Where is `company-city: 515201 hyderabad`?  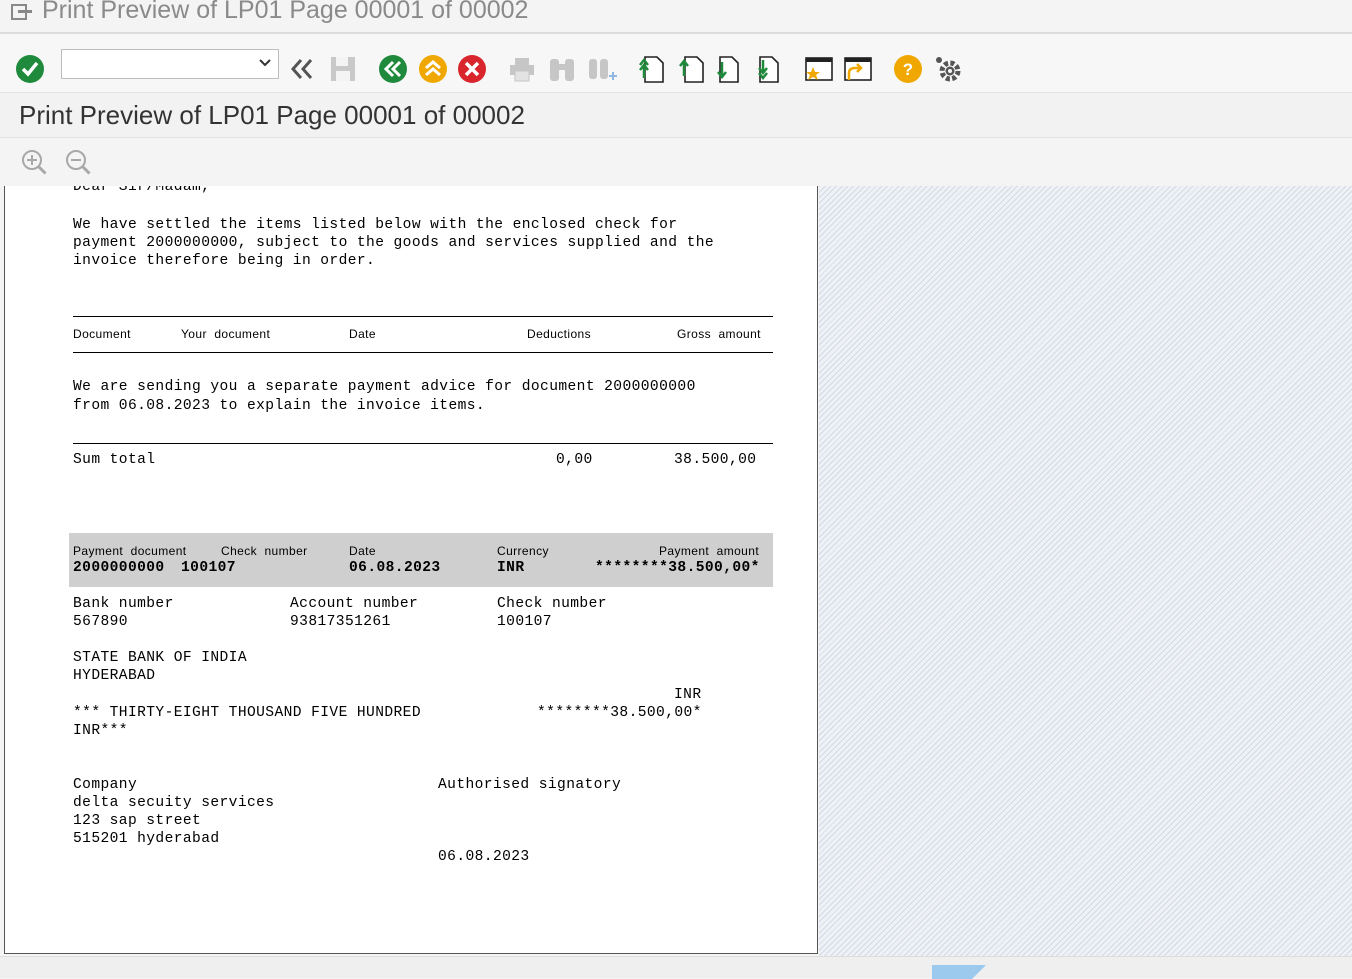
company-city: 515201 hyderabad is located at coordinates (146, 839).